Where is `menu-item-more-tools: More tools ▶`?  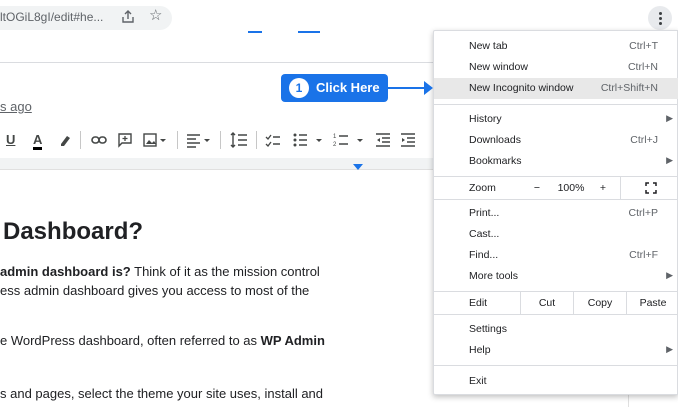 menu-item-more-tools: More tools ▶ is located at coordinates (556, 276).